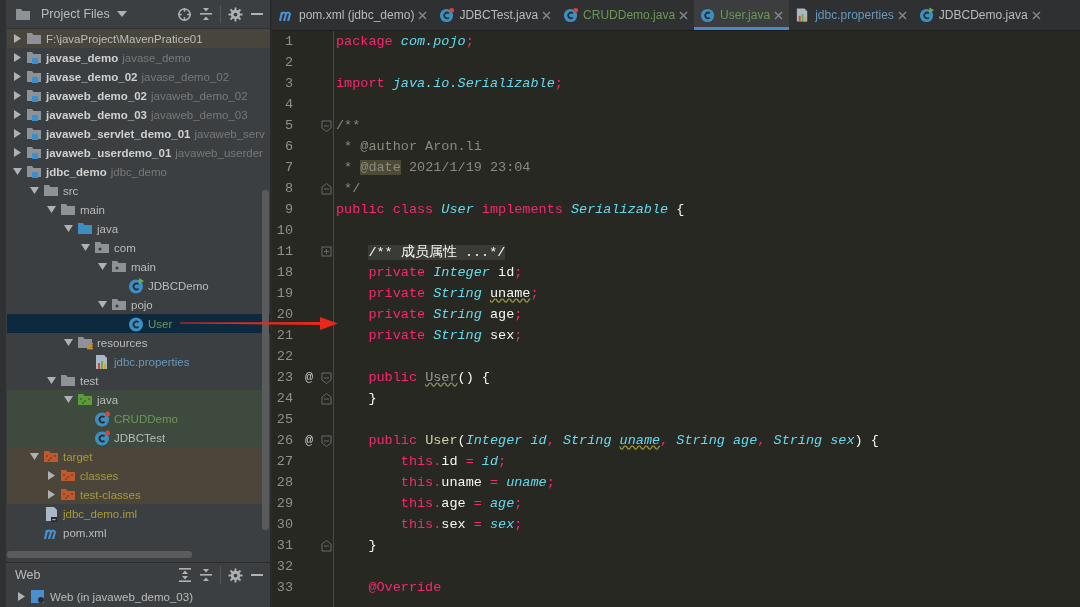 Image resolution: width=1080 pixels, height=607 pixels. I want to click on tree-item: javase_demo javase_demo, so click(138, 57).